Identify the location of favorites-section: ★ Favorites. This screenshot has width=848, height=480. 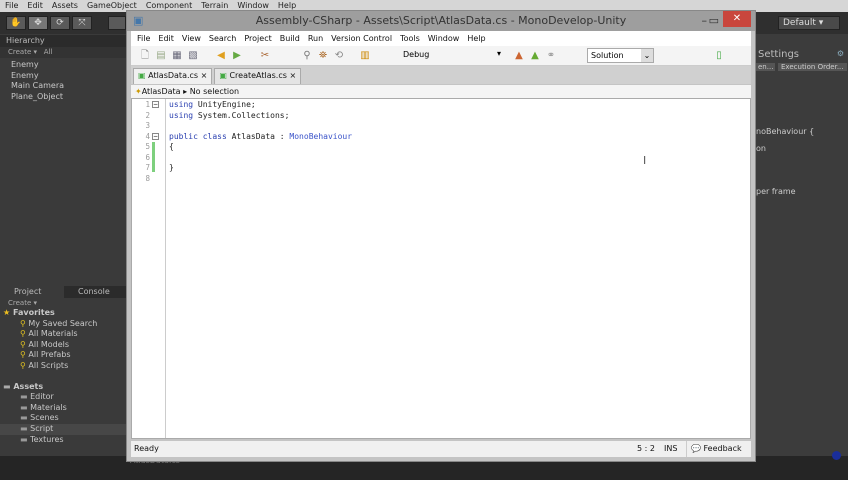
(63, 313).